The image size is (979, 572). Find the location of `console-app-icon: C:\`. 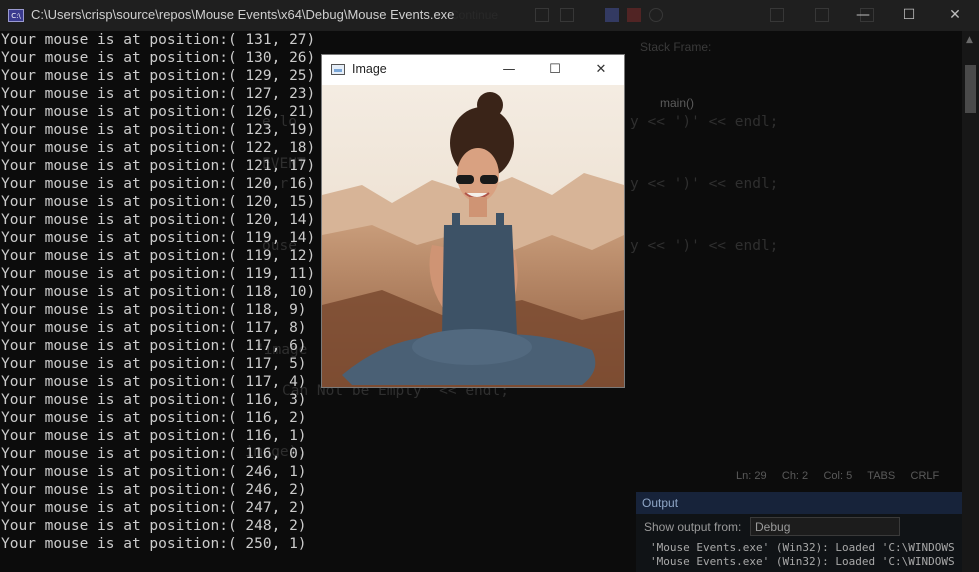

console-app-icon: C:\ is located at coordinates (16, 15).